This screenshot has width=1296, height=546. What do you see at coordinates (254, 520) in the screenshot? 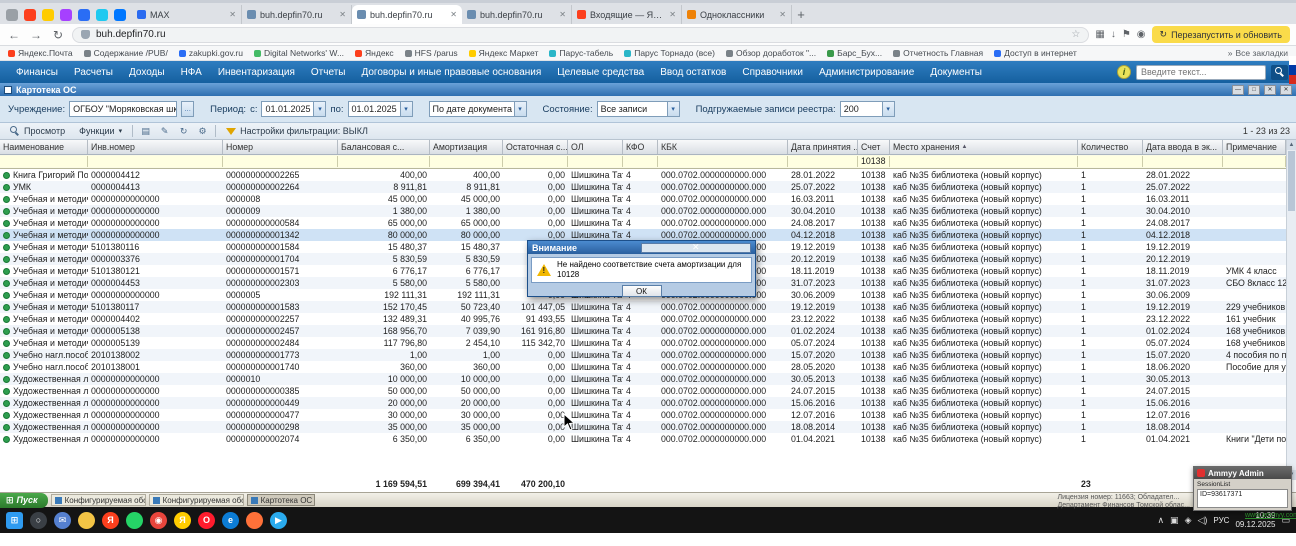
I see `firefox-icon` at bounding box center [254, 520].